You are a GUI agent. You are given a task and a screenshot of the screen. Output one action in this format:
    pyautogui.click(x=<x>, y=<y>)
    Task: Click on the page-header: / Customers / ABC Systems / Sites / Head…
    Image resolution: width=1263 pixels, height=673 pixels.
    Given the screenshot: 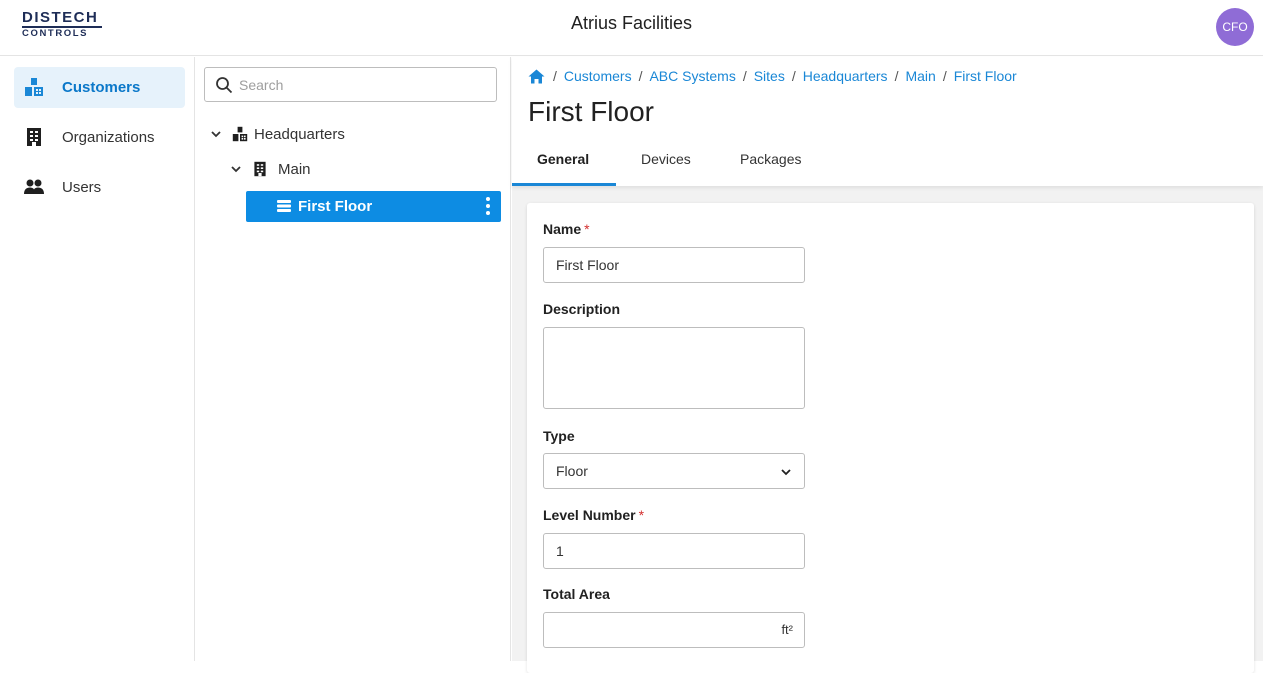 What is the action you would take?
    pyautogui.click(x=887, y=121)
    